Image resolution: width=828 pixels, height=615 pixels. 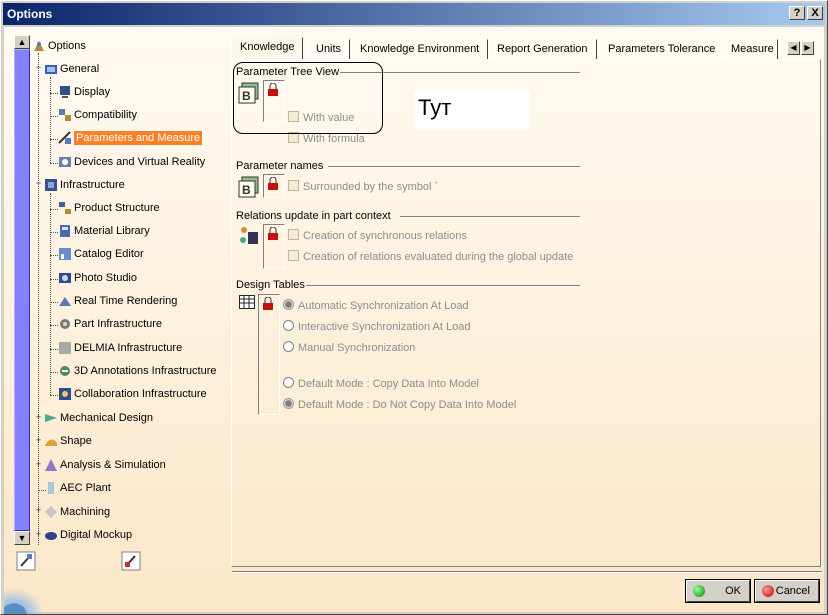 What do you see at coordinates (65, 394) in the screenshot?
I see `collaboration-icon` at bounding box center [65, 394].